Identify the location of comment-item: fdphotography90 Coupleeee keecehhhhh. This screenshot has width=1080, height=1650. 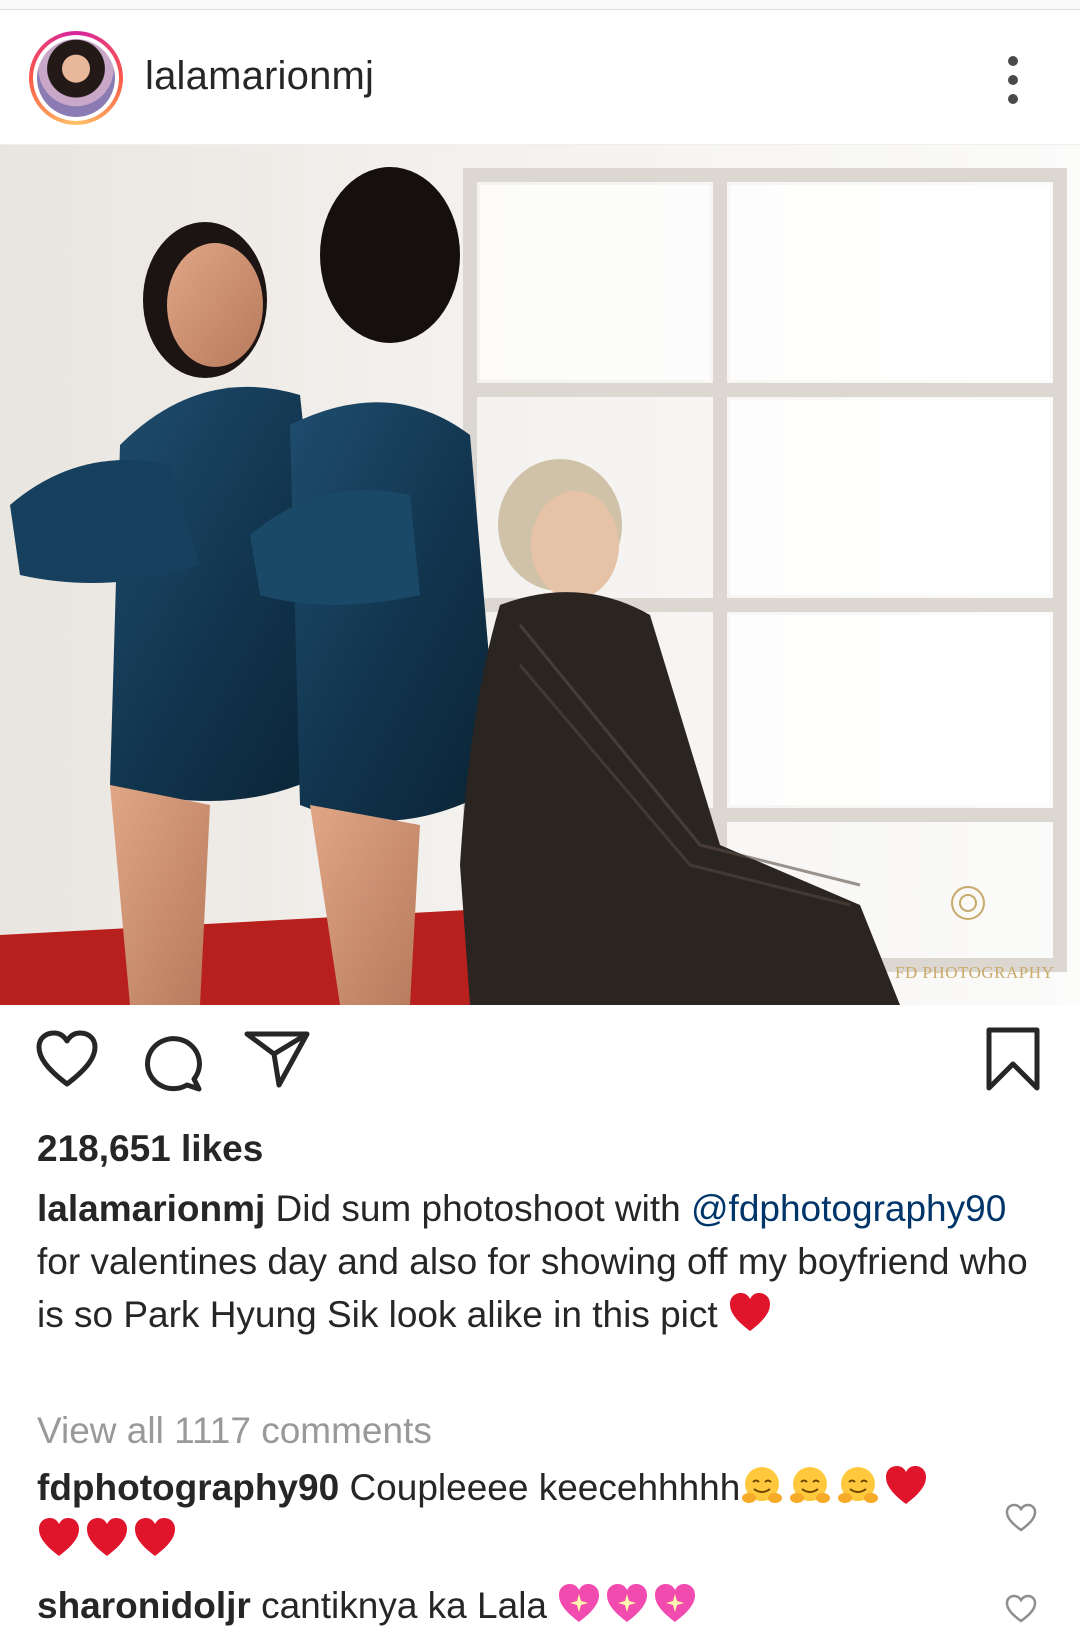
(502, 1514).